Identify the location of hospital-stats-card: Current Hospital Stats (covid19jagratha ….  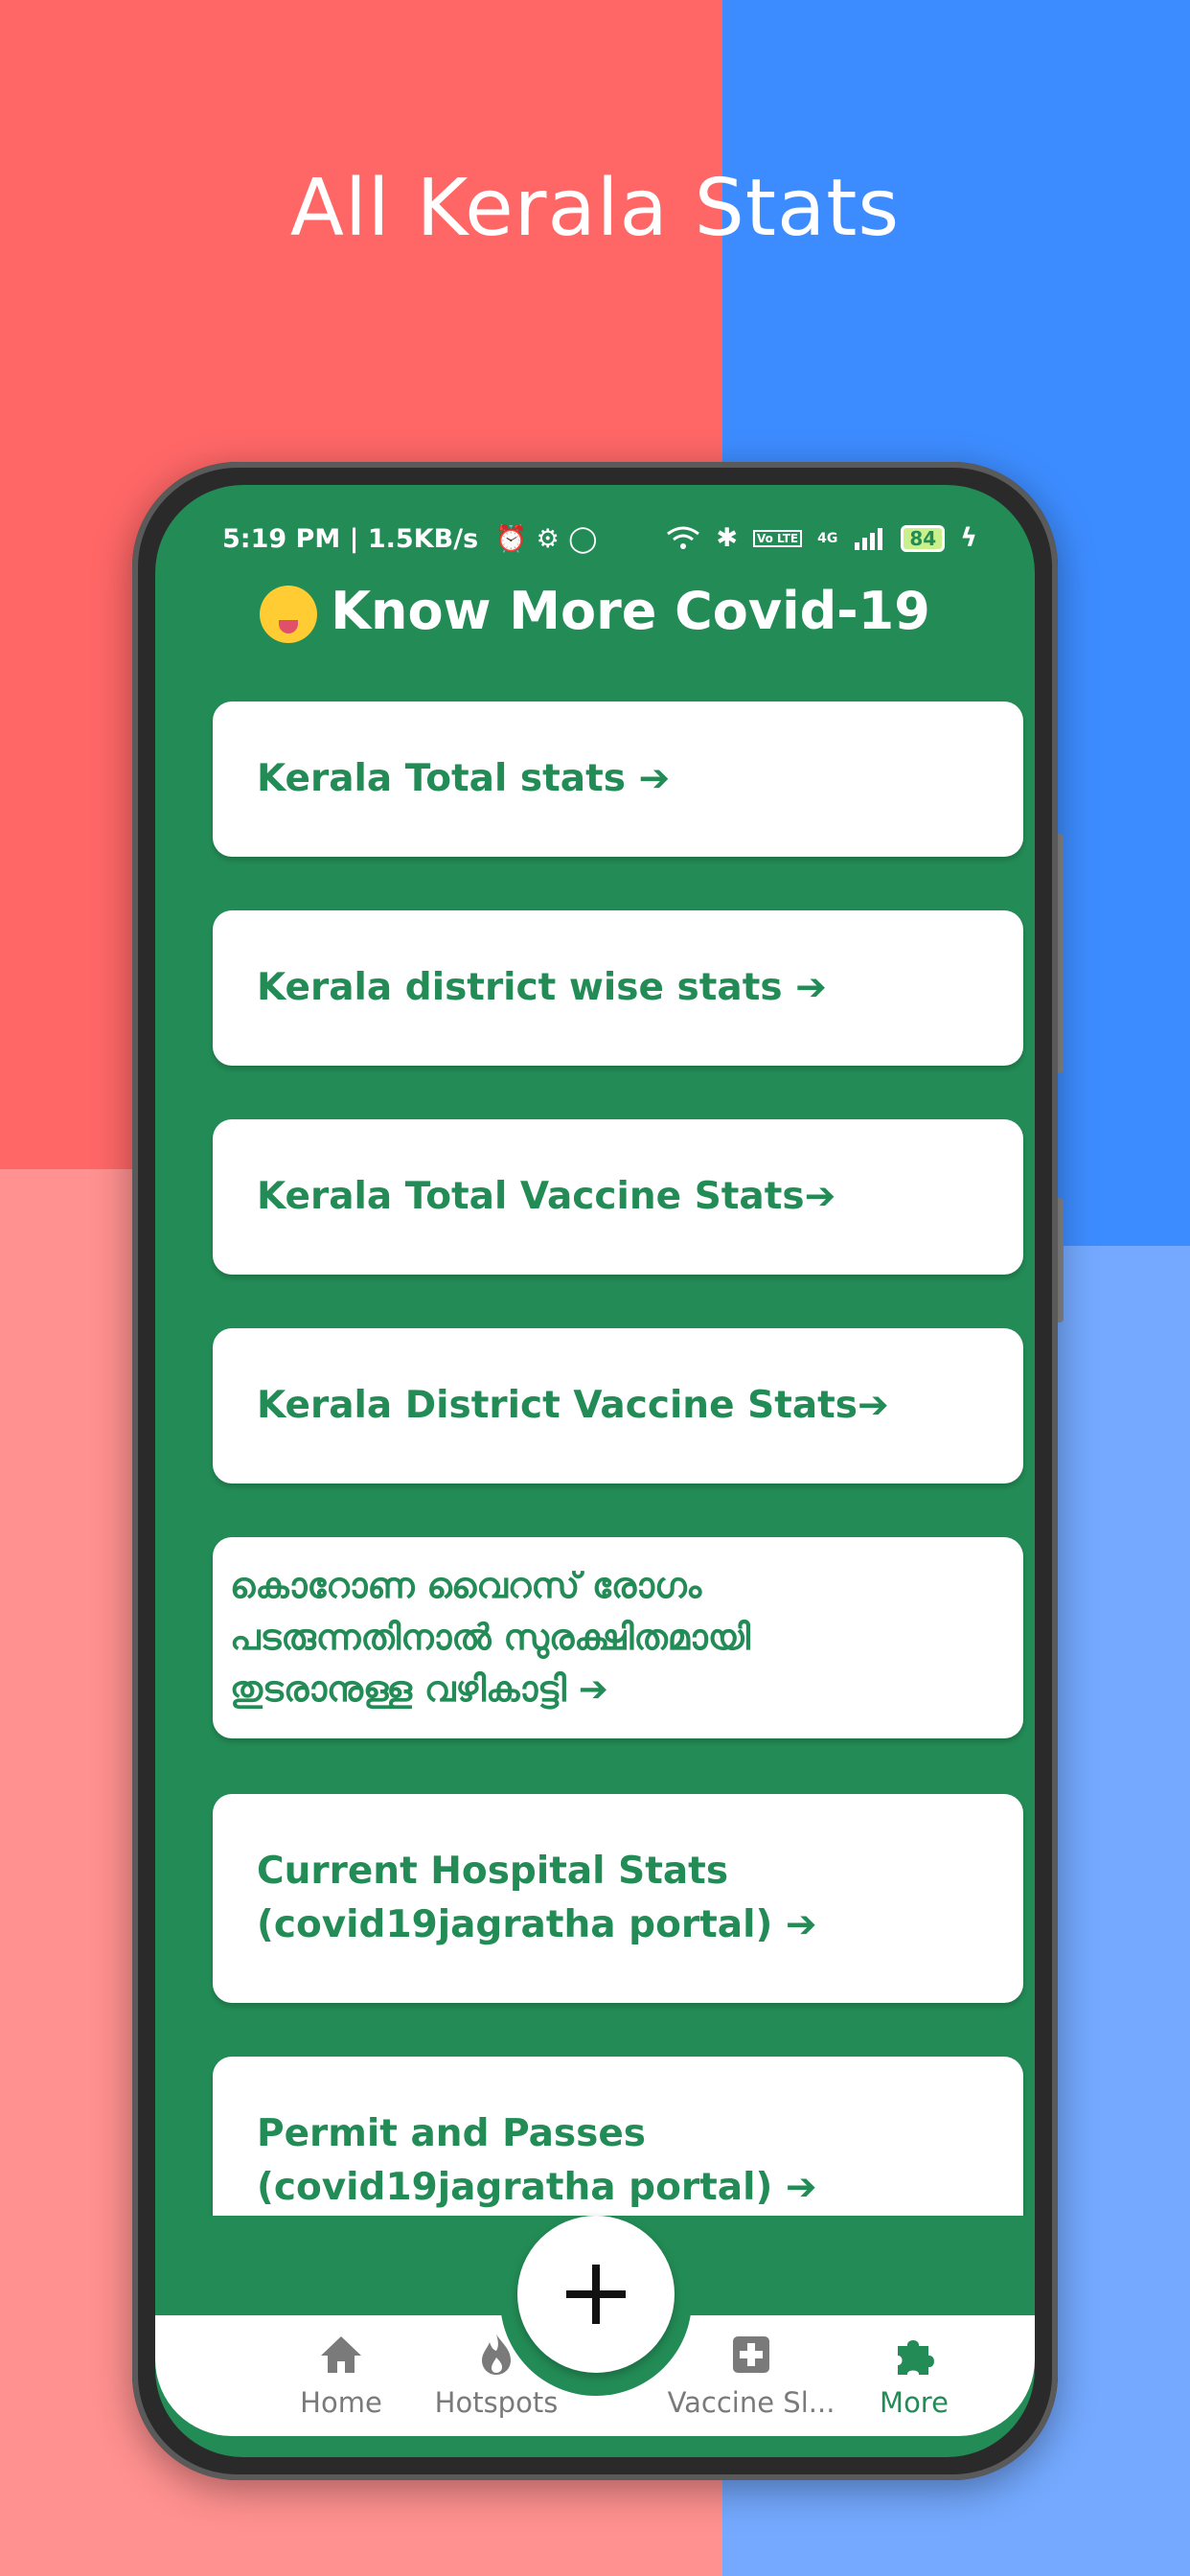
(618, 1898).